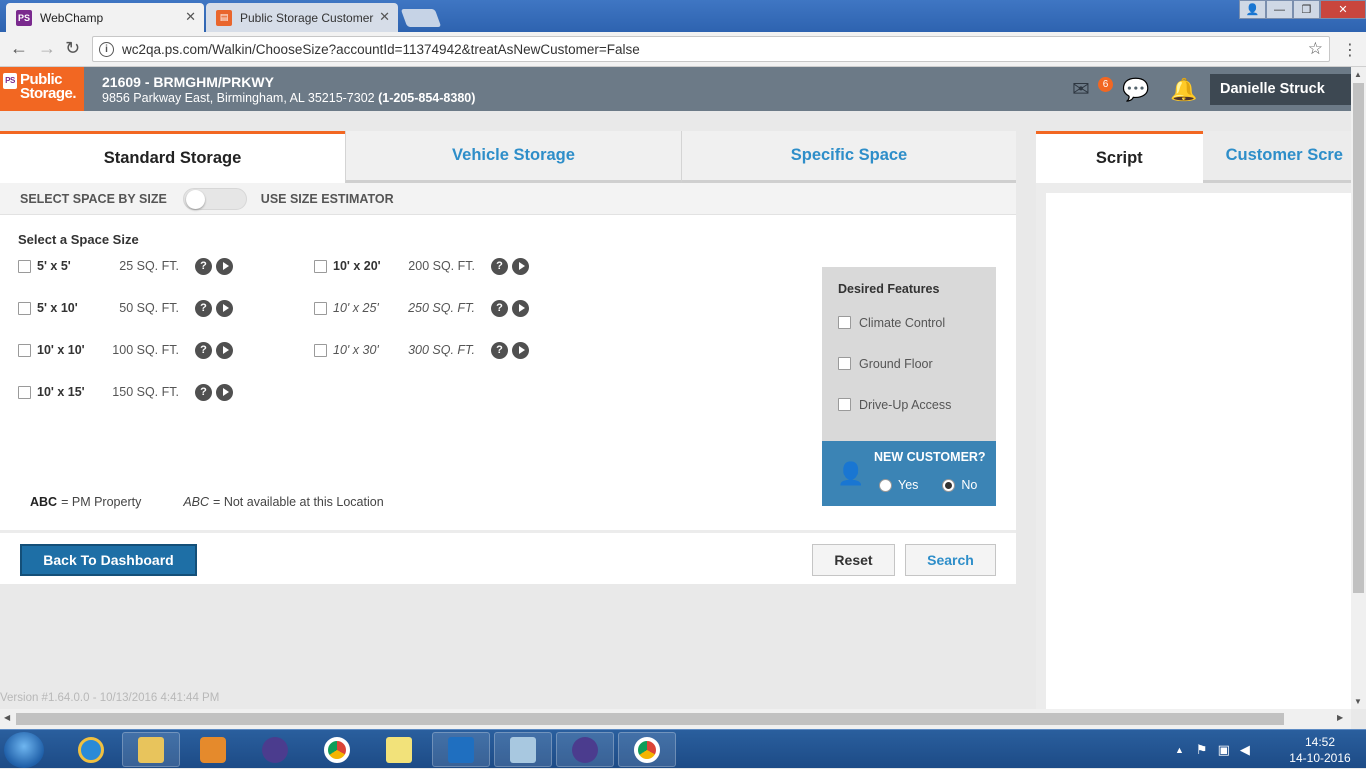  I want to click on webchamp-favicon-icon: PS, so click(24, 17).